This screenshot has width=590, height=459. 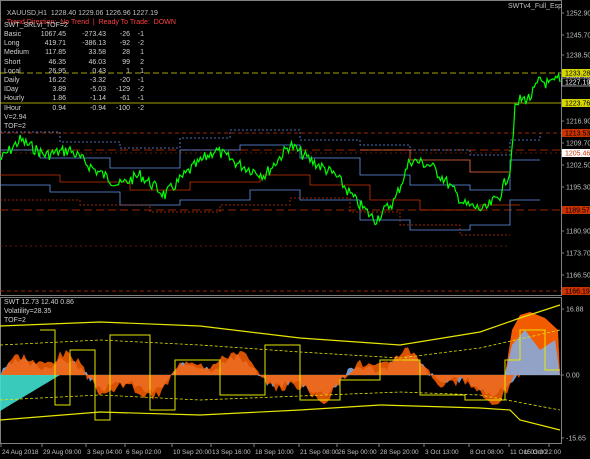 I want to click on price-tick-label: 1166.50, so click(x=578, y=276).